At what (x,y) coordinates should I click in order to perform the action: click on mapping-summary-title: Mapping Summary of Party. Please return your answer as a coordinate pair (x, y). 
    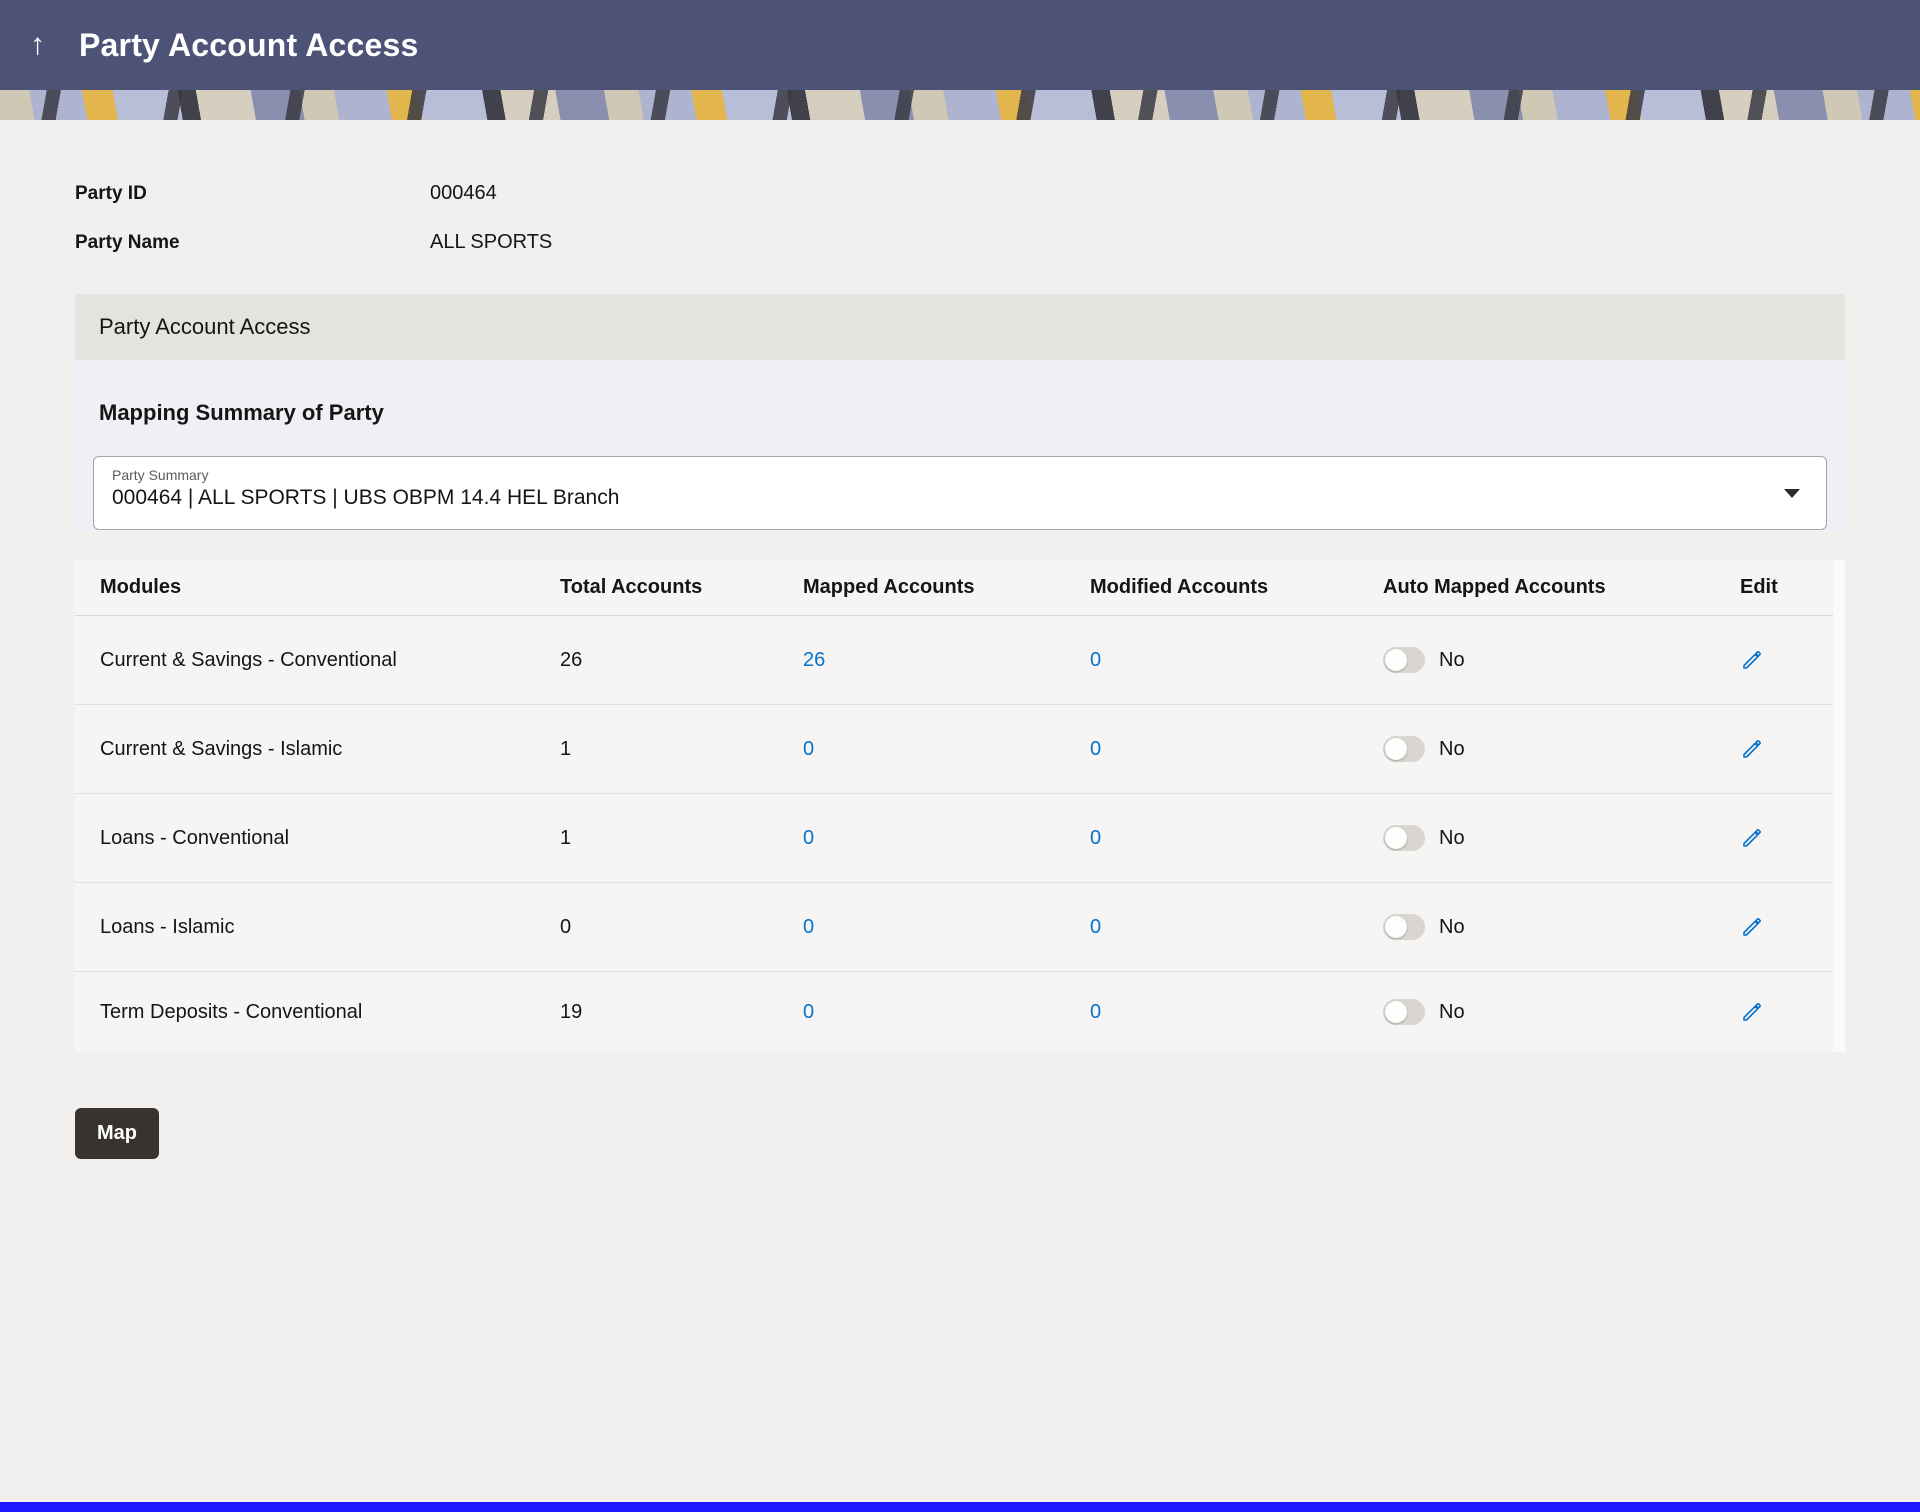
    Looking at the image, I should click on (241, 412).